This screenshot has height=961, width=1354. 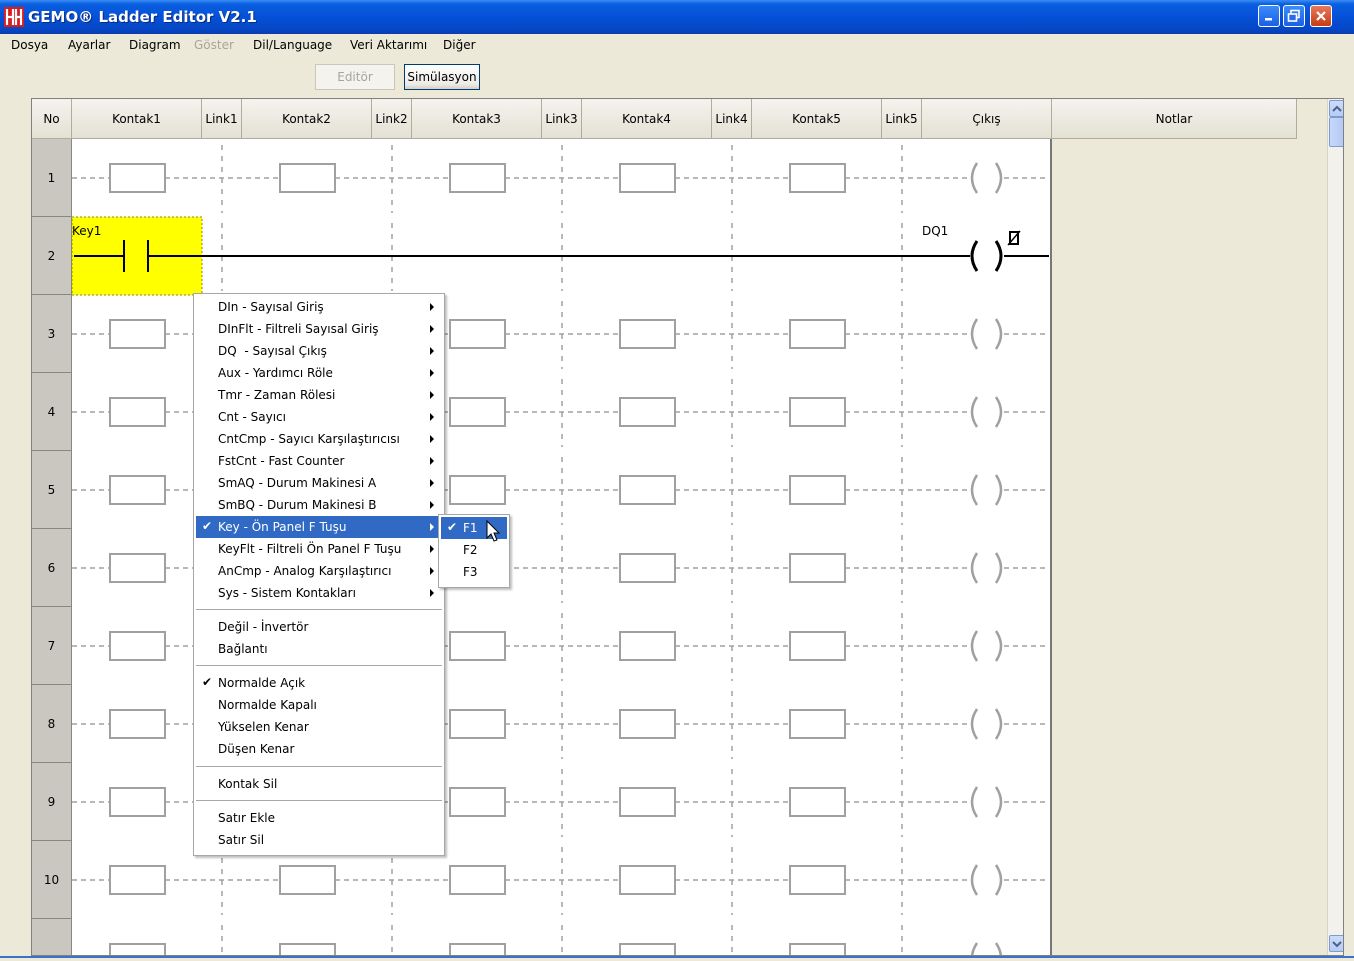 What do you see at coordinates (493, 531) in the screenshot?
I see `mouse-cursor-icon` at bounding box center [493, 531].